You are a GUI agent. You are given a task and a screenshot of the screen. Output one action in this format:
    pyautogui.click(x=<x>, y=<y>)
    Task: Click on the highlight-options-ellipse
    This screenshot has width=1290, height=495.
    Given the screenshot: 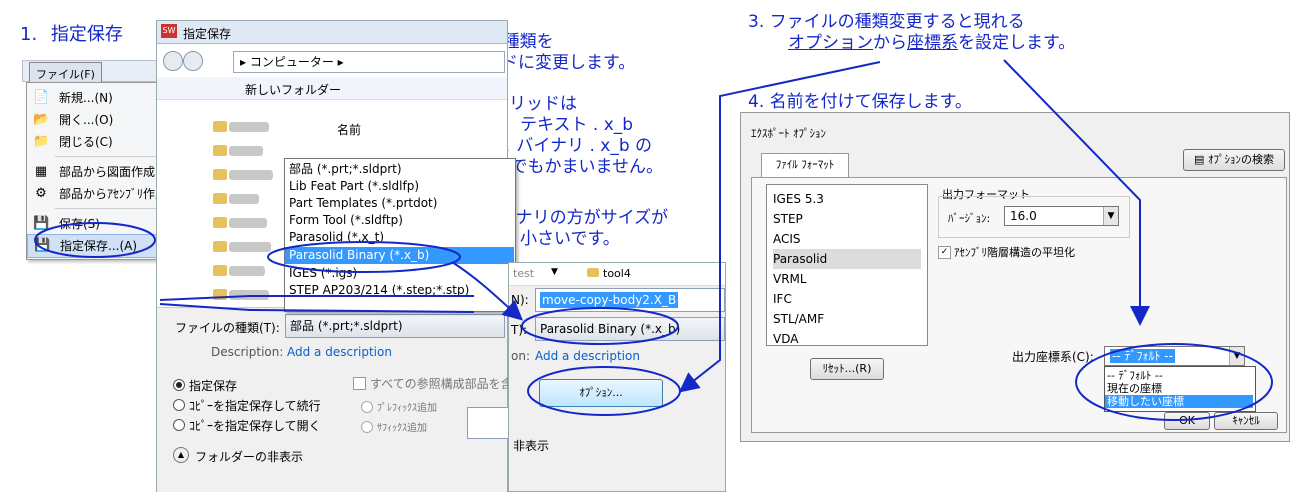 What is the action you would take?
    pyautogui.click(x=604, y=391)
    